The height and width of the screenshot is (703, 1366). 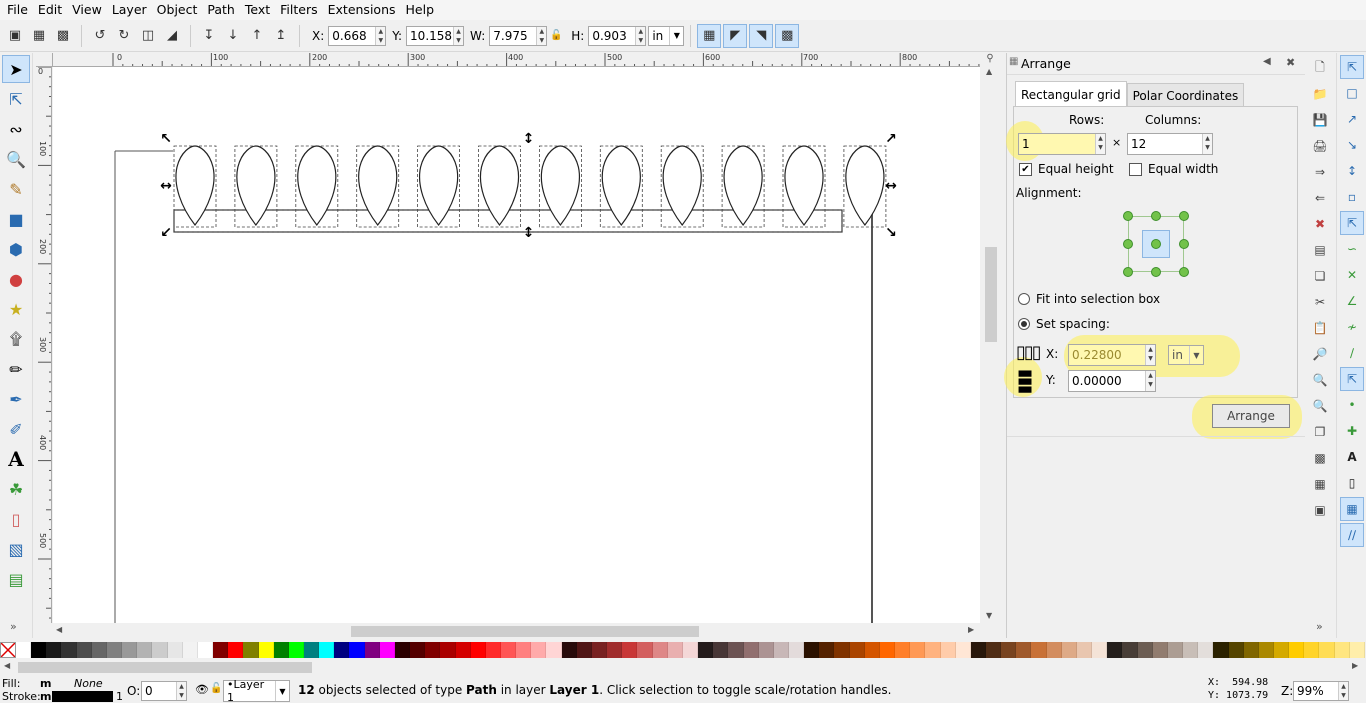 What do you see at coordinates (16, 519) in the screenshot?
I see `eraser-tool-icon: ▯` at bounding box center [16, 519].